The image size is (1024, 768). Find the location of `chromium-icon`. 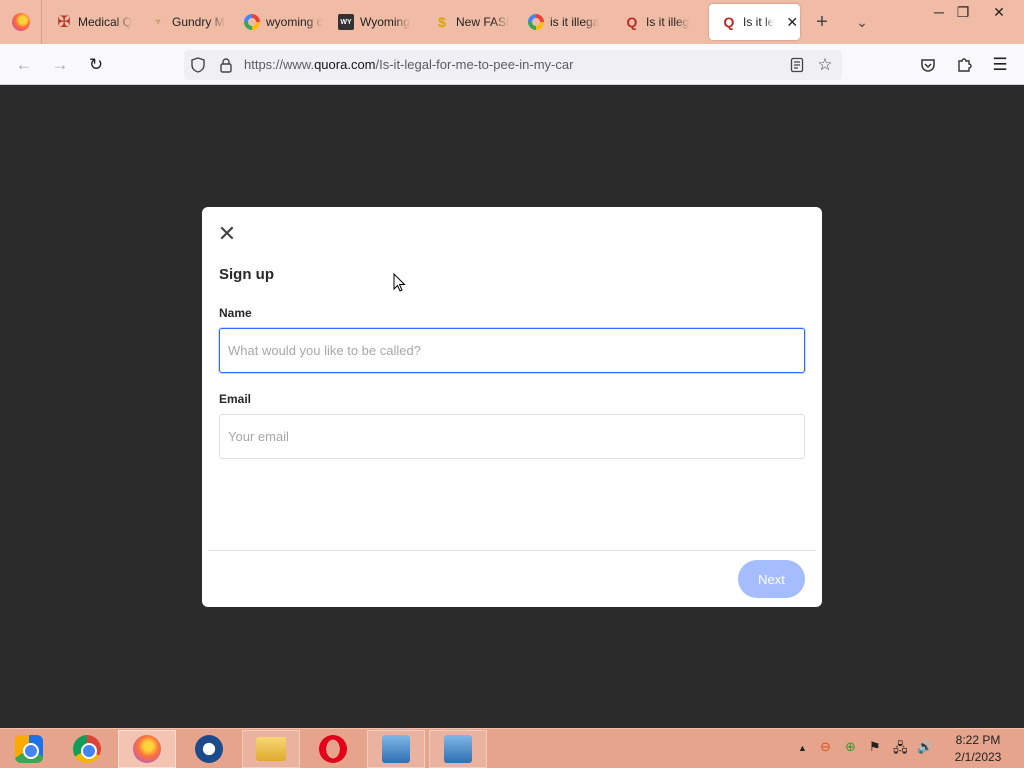

chromium-icon is located at coordinates (29, 749).